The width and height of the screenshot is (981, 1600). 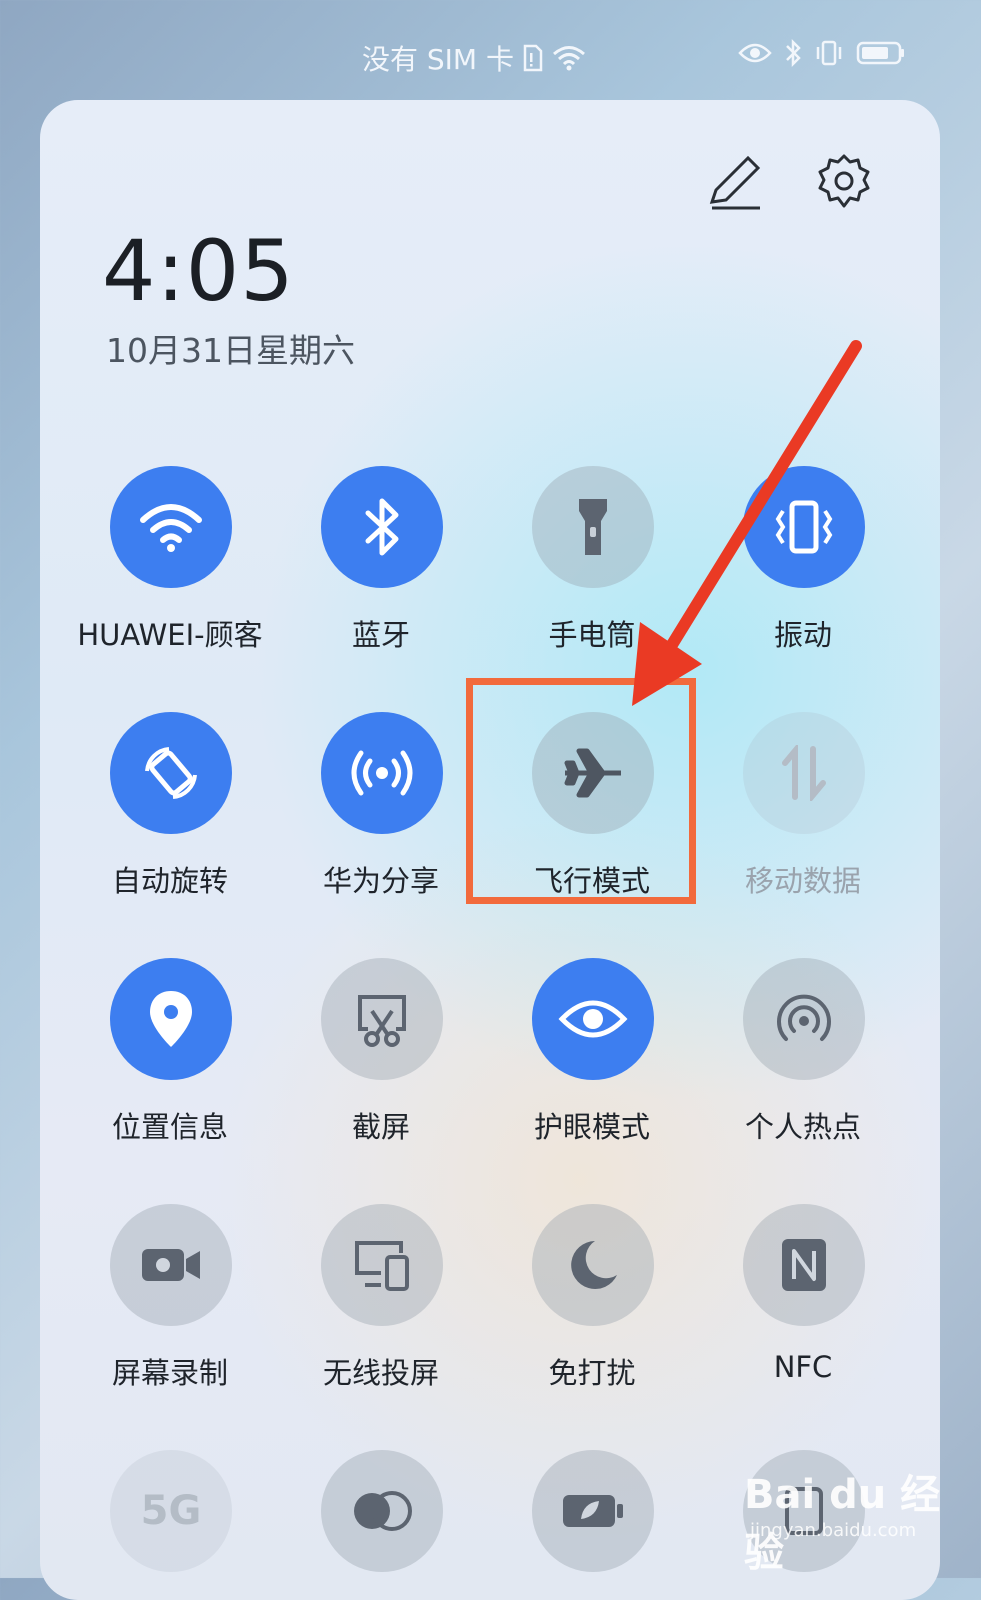 What do you see at coordinates (533, 58) in the screenshot?
I see `sim-icon` at bounding box center [533, 58].